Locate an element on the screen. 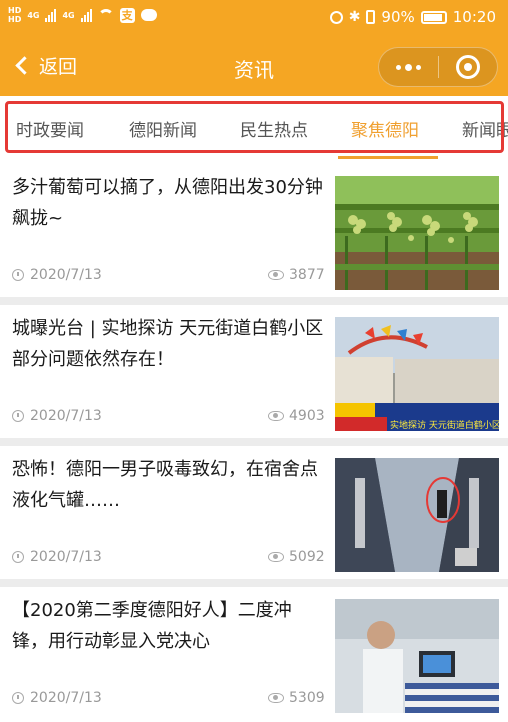 This screenshot has height=722, width=508. wifi-icon is located at coordinates (105, 15).